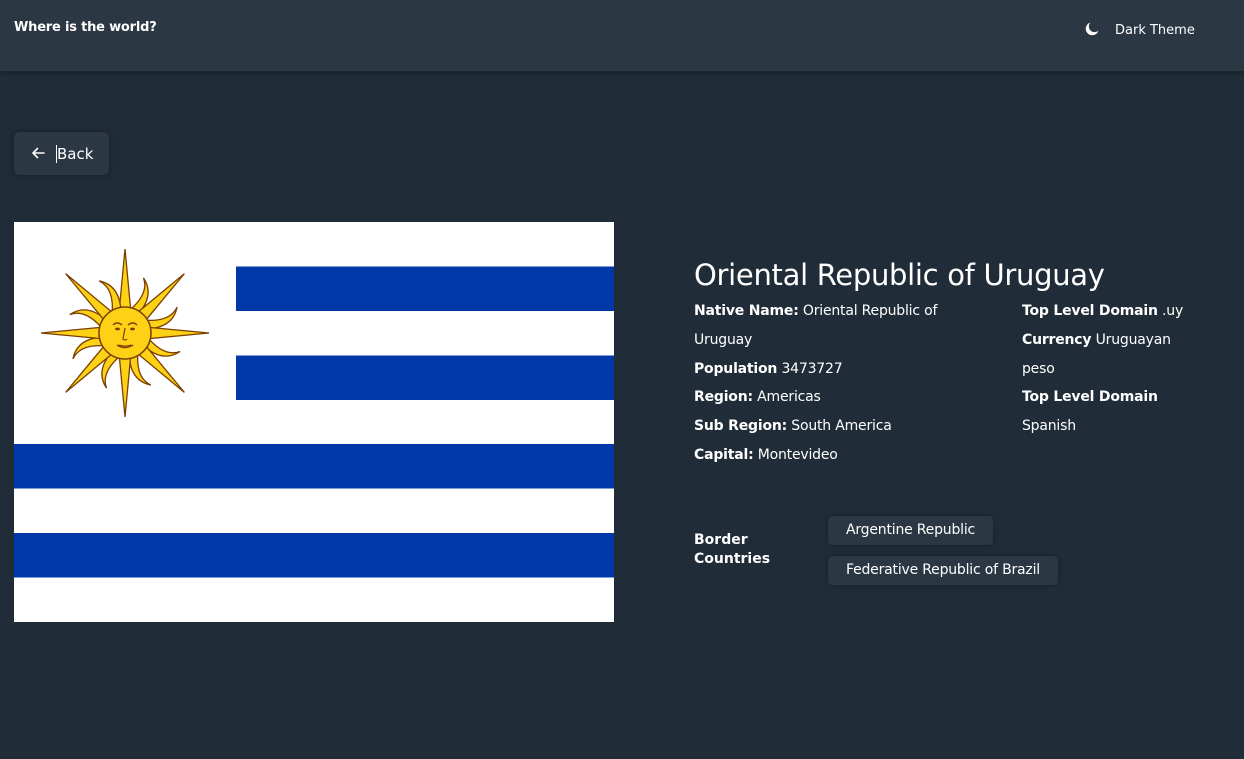  Describe the element at coordinates (911, 530) in the screenshot. I see `border-country-button: Argentine Republic` at that location.